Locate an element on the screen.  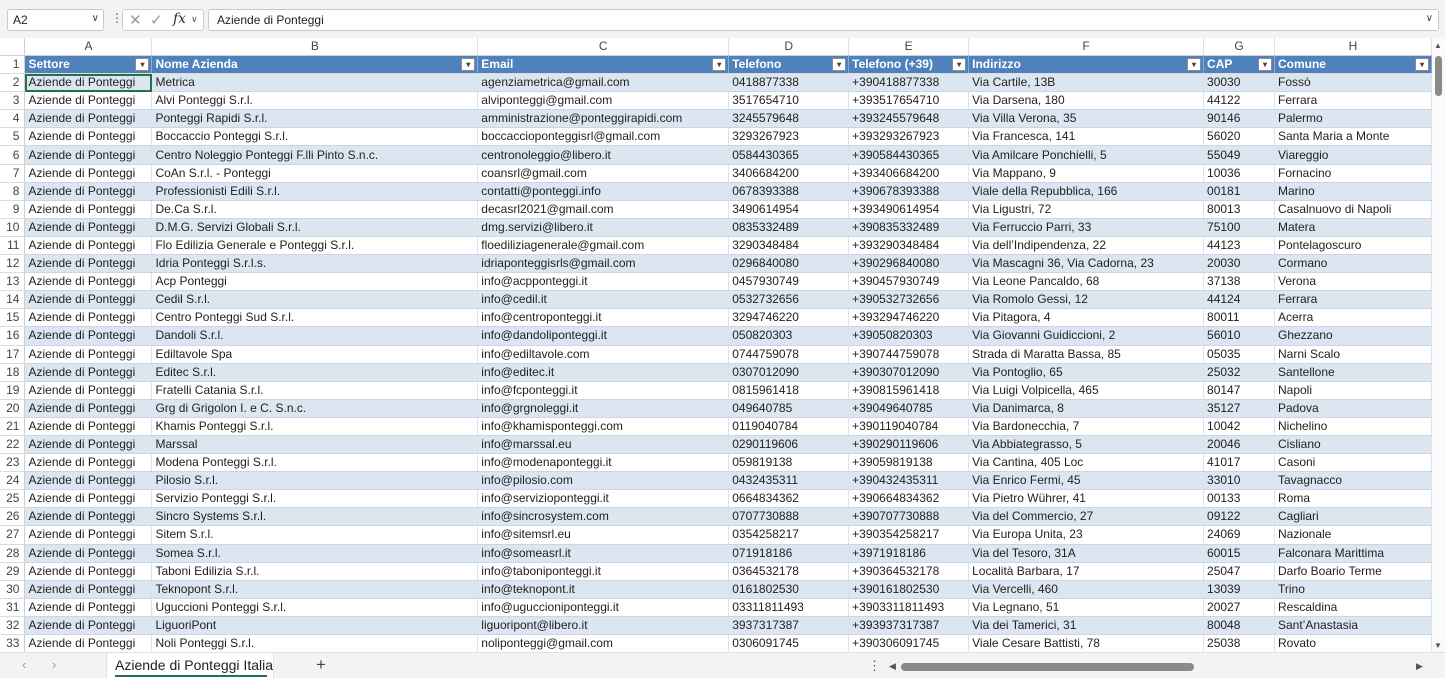
table-cell: Ediltavole Spa is located at coordinates (315, 354).